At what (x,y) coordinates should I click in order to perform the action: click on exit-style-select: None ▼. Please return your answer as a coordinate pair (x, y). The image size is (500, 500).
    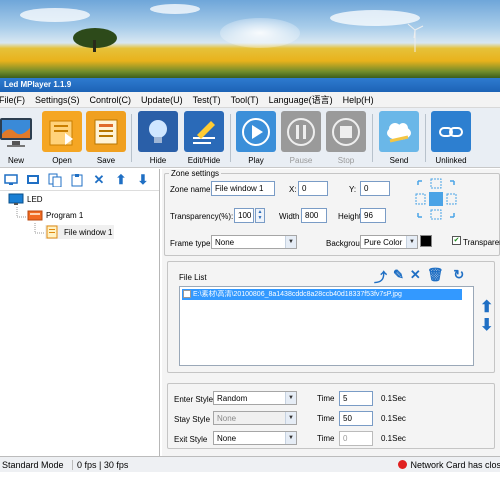
    Looking at the image, I should click on (255, 438).